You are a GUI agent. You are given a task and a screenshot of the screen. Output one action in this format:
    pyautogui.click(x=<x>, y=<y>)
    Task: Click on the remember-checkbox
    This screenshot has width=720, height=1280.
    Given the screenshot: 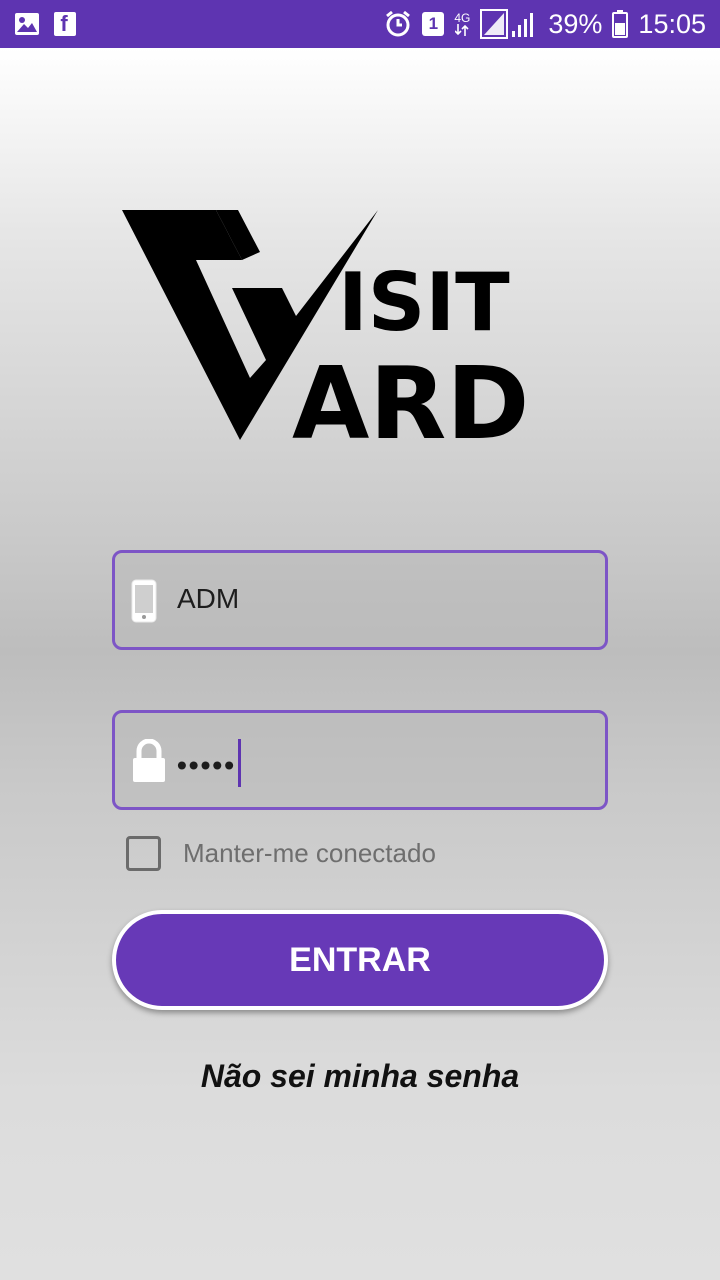 What is the action you would take?
    pyautogui.click(x=143, y=853)
    